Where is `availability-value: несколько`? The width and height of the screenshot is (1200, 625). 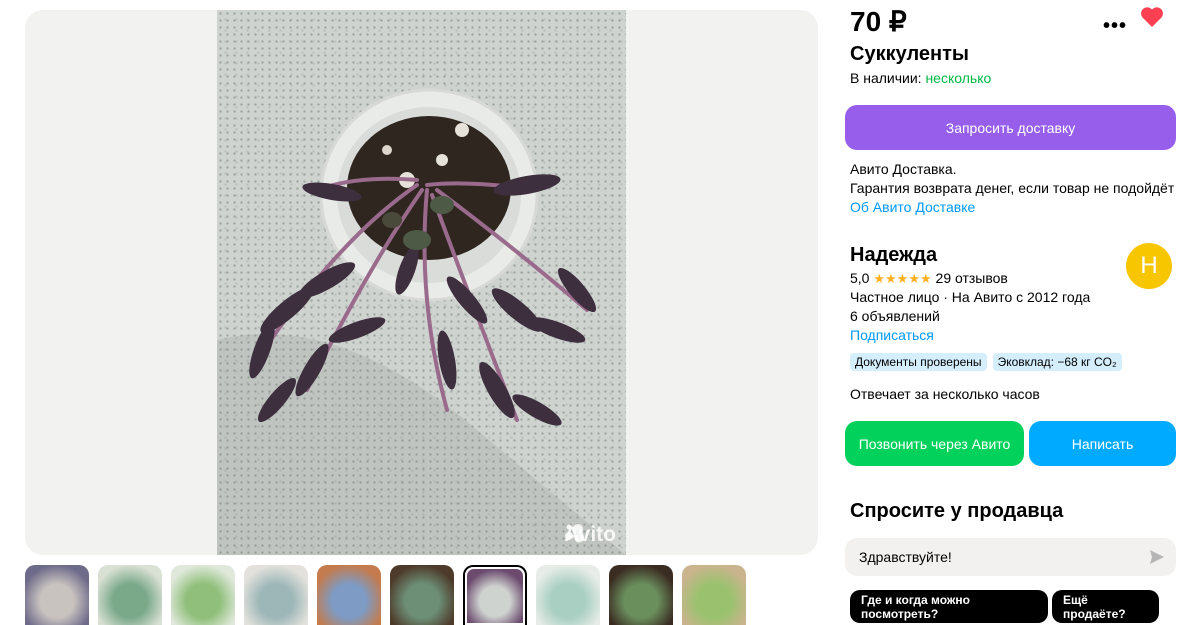
availability-value: несколько is located at coordinates (958, 78).